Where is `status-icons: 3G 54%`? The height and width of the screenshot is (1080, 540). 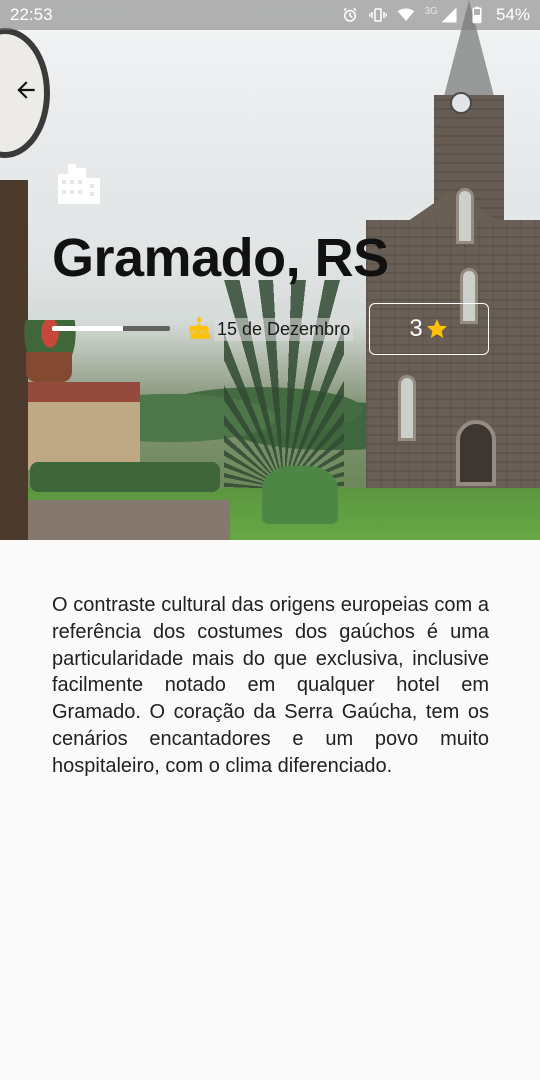
status-icons: 3G 54% is located at coordinates (435, 15).